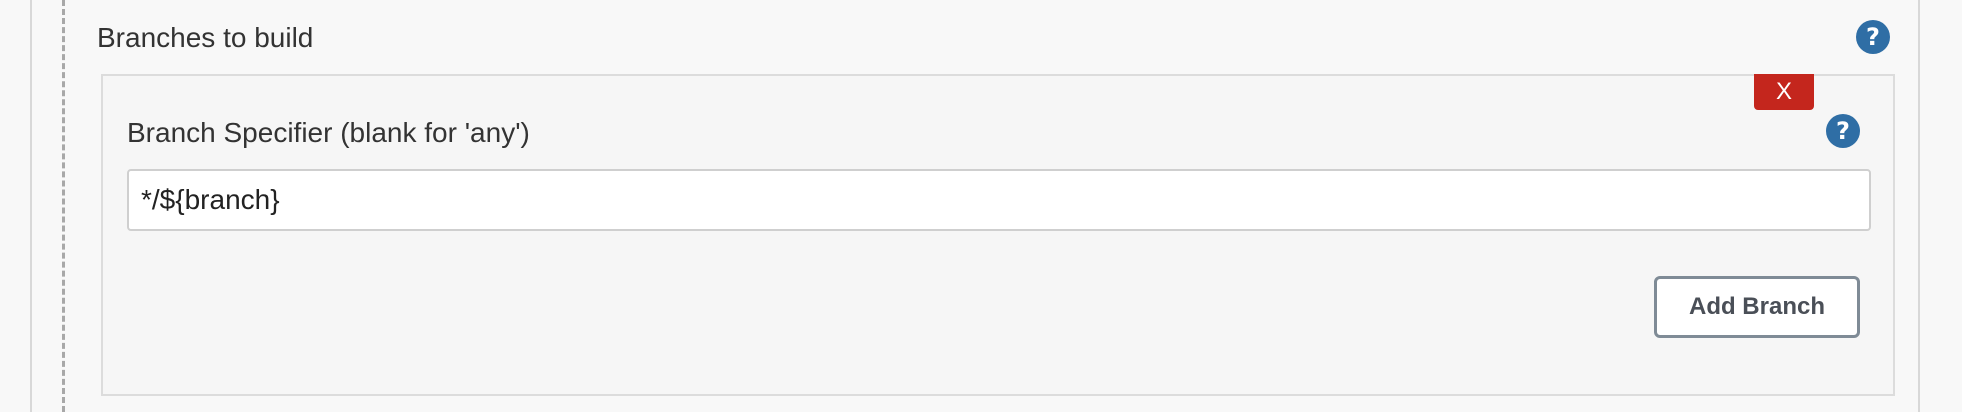  I want to click on branch-specifier-input, so click(999, 200).